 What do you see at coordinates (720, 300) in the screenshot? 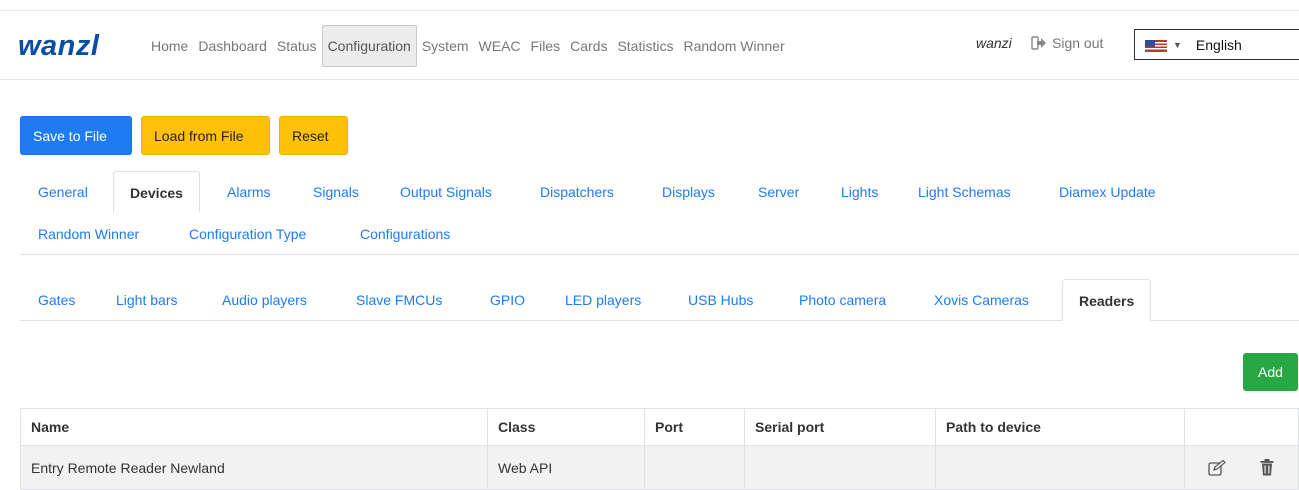
I see `subtab-usb-hubs: USB Hubs` at bounding box center [720, 300].